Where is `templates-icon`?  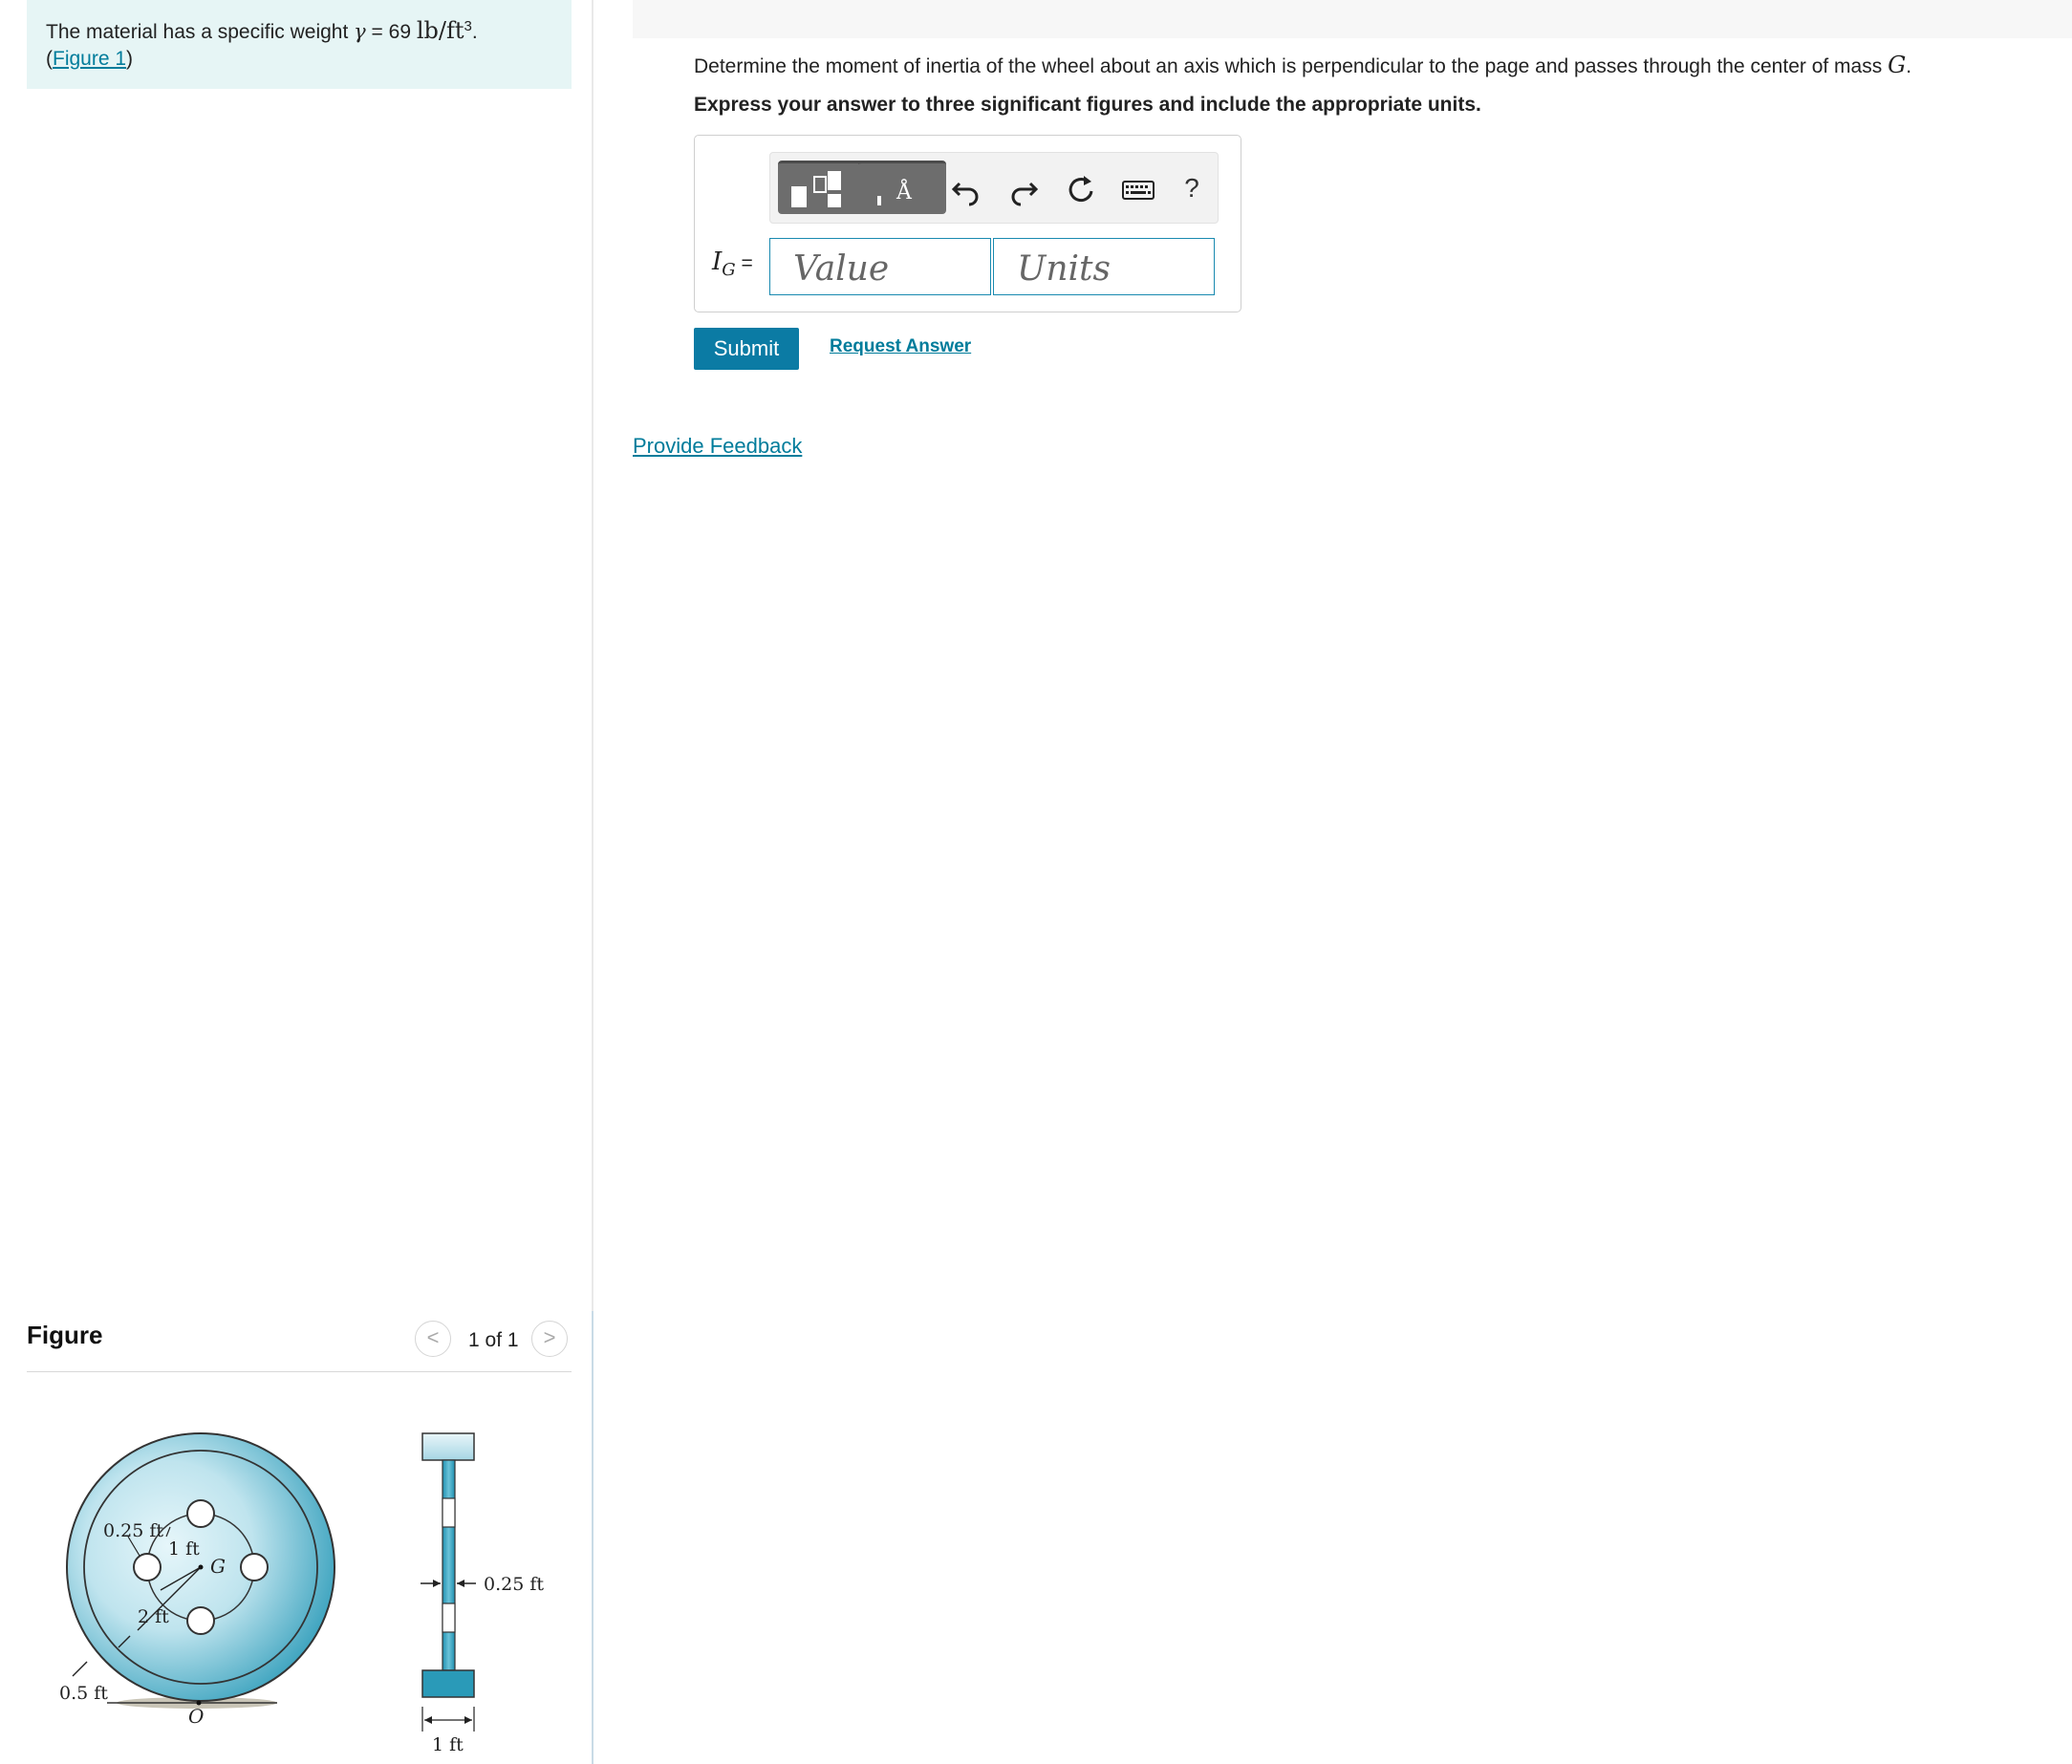 templates-icon is located at coordinates (816, 189).